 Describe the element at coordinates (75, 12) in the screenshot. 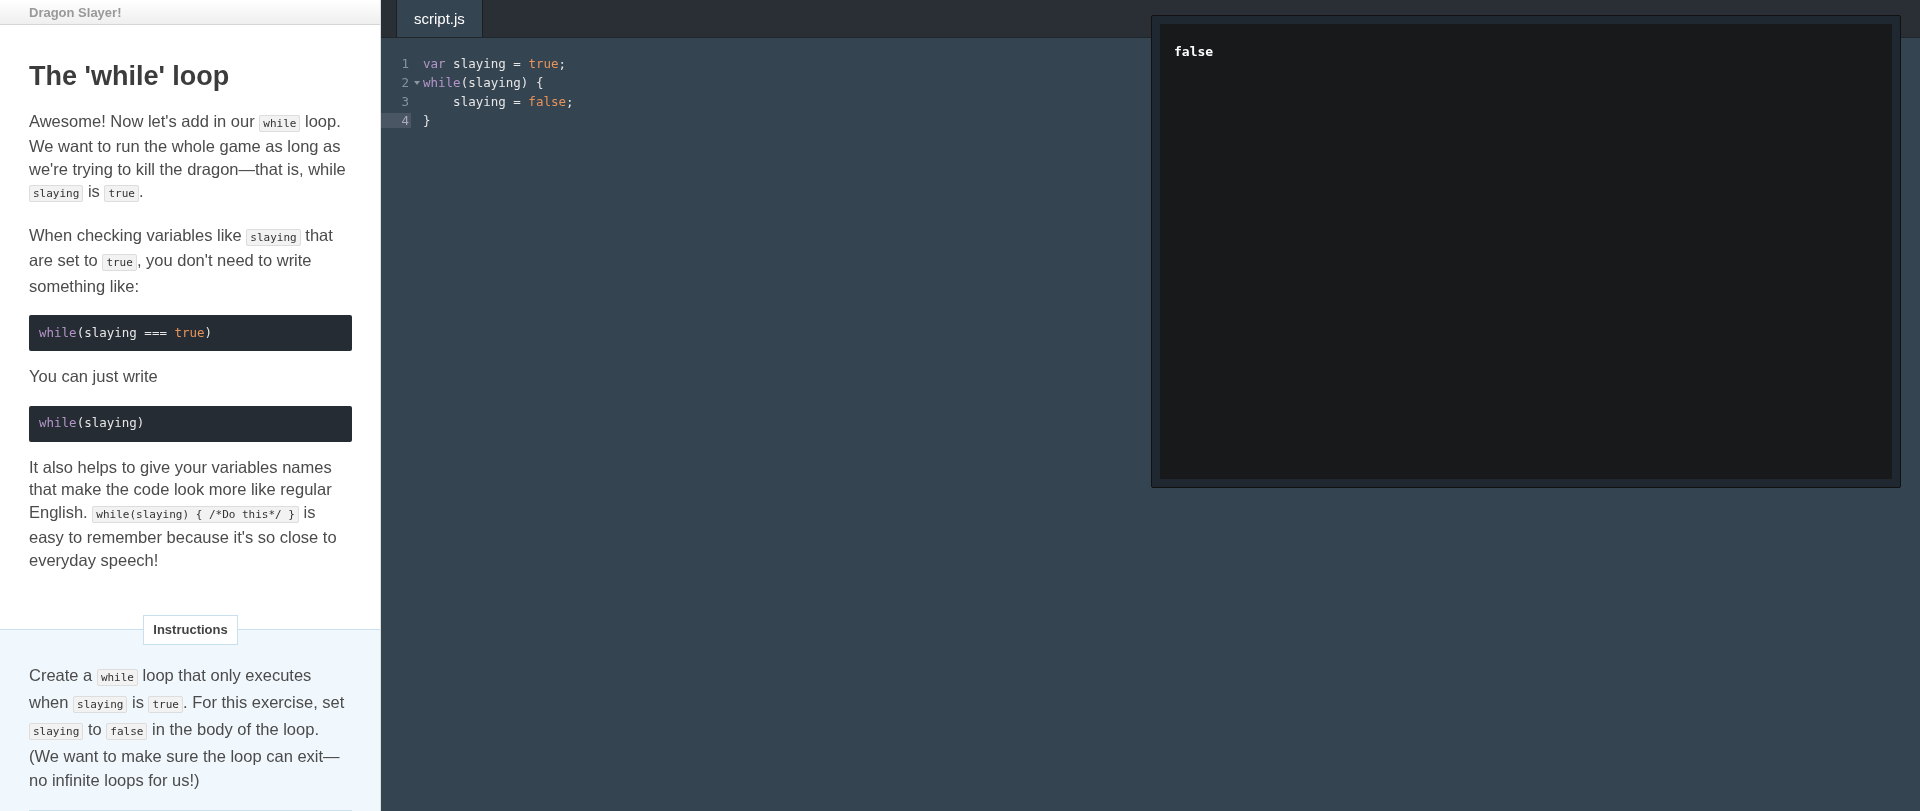

I see `course-title: Dragon Slayer!` at that location.